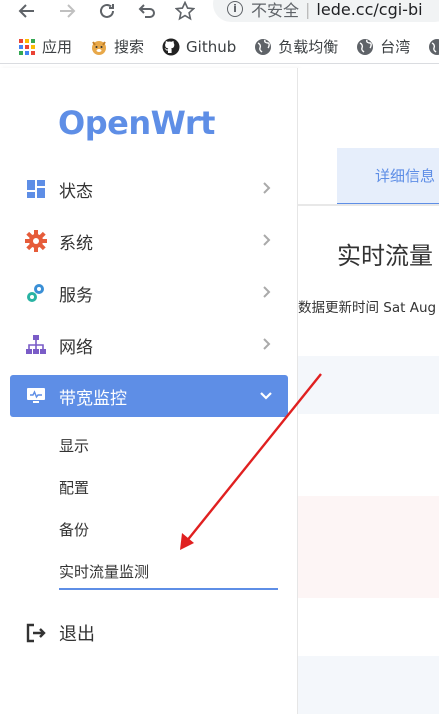 The image size is (439, 714). Describe the element at coordinates (211, 46) in the screenshot. I see `bookmark-label: Github` at that location.